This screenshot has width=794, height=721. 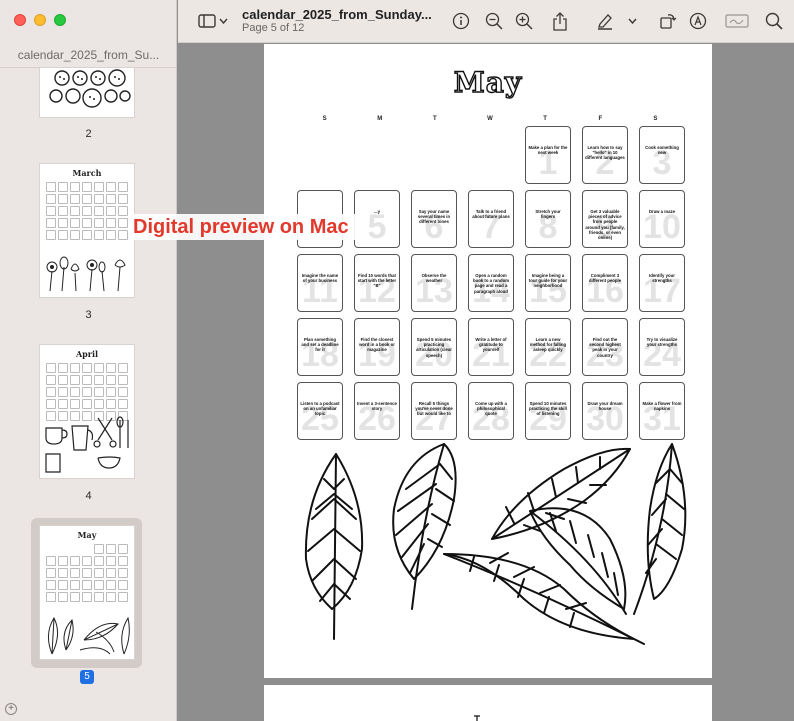 I want to click on month-title: May, so click(x=488, y=82).